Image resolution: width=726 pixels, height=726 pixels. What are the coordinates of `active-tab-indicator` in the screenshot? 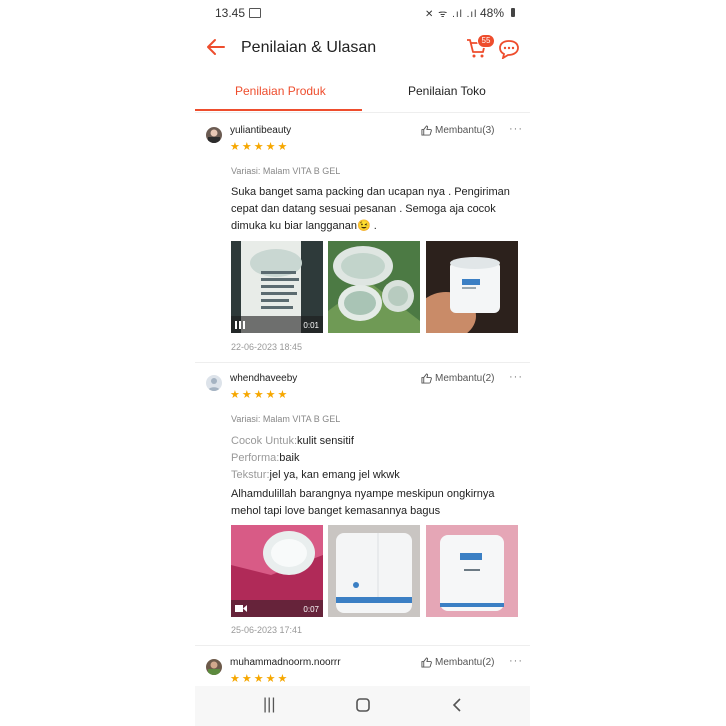 It's located at (278, 110).